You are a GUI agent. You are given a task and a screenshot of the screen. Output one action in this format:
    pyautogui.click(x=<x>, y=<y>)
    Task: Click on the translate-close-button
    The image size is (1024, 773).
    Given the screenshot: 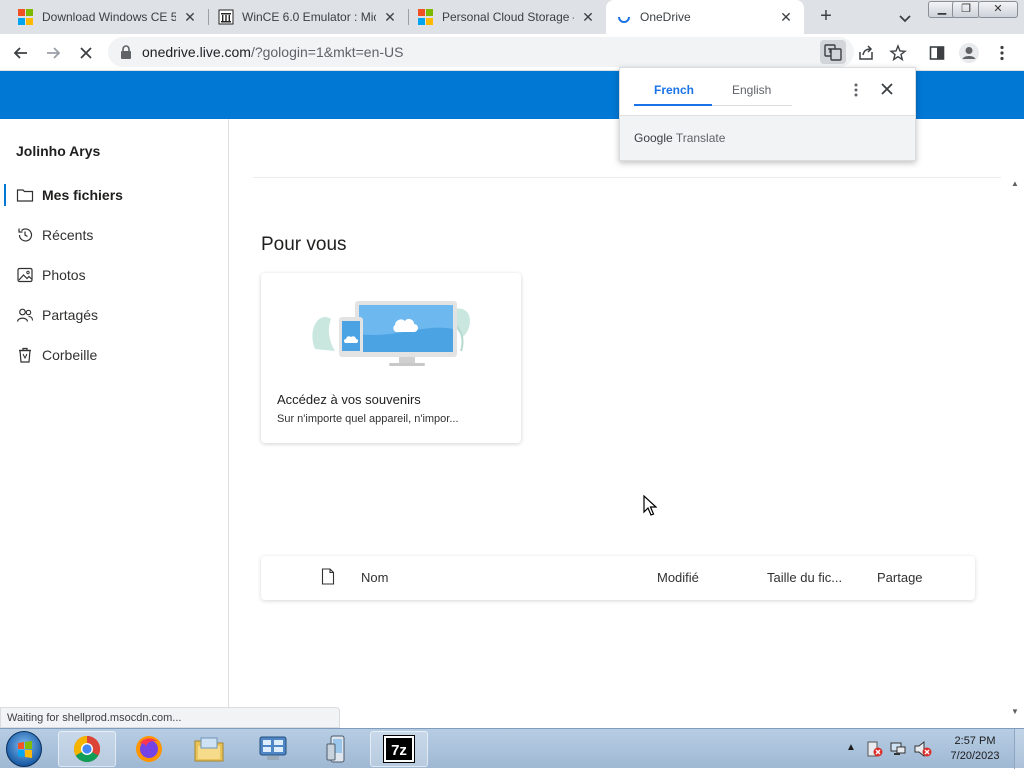 What is the action you would take?
    pyautogui.click(x=887, y=89)
    